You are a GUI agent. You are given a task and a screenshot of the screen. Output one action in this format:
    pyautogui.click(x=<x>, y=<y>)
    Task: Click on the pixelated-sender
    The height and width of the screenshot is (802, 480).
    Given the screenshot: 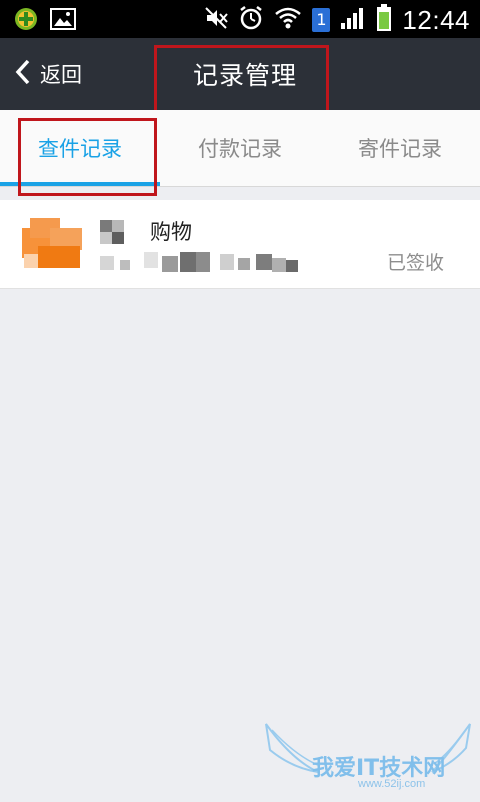 What is the action you would take?
    pyautogui.click(x=112, y=232)
    